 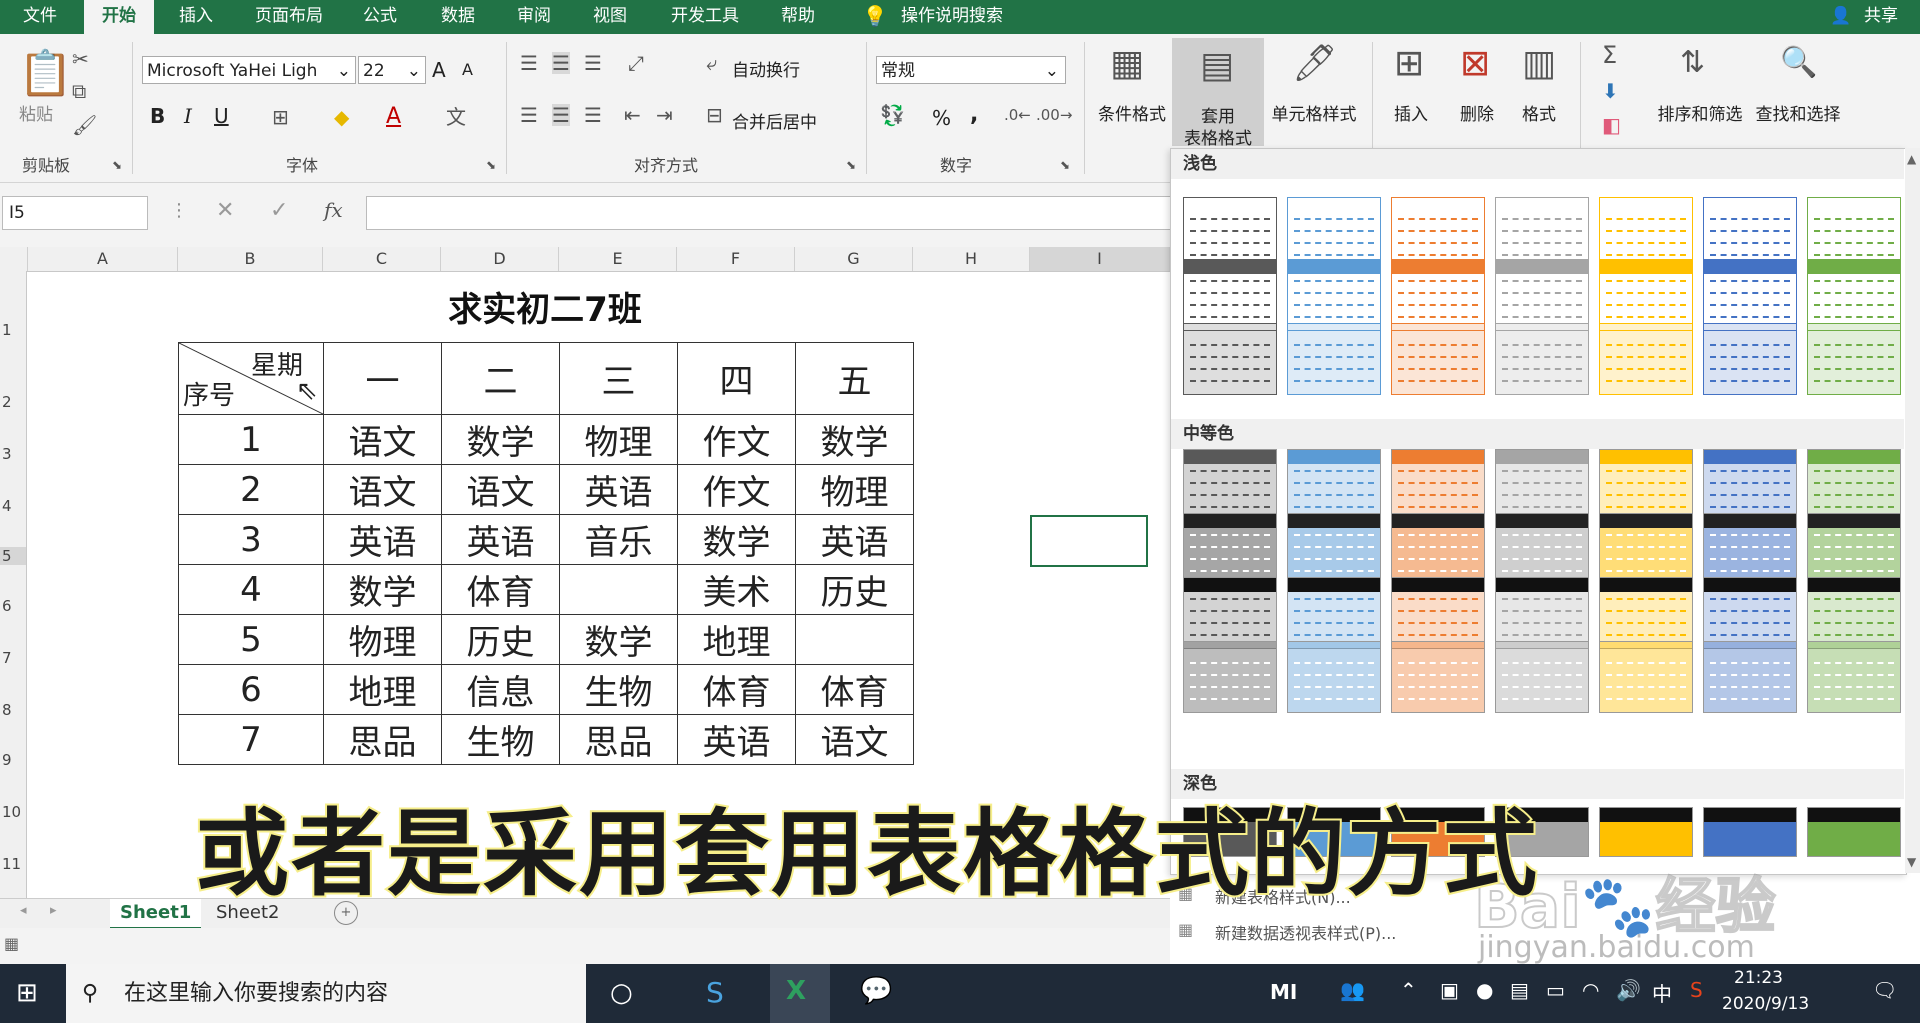 I want to click on cell-styles-icon: 🖊, so click(x=1315, y=64).